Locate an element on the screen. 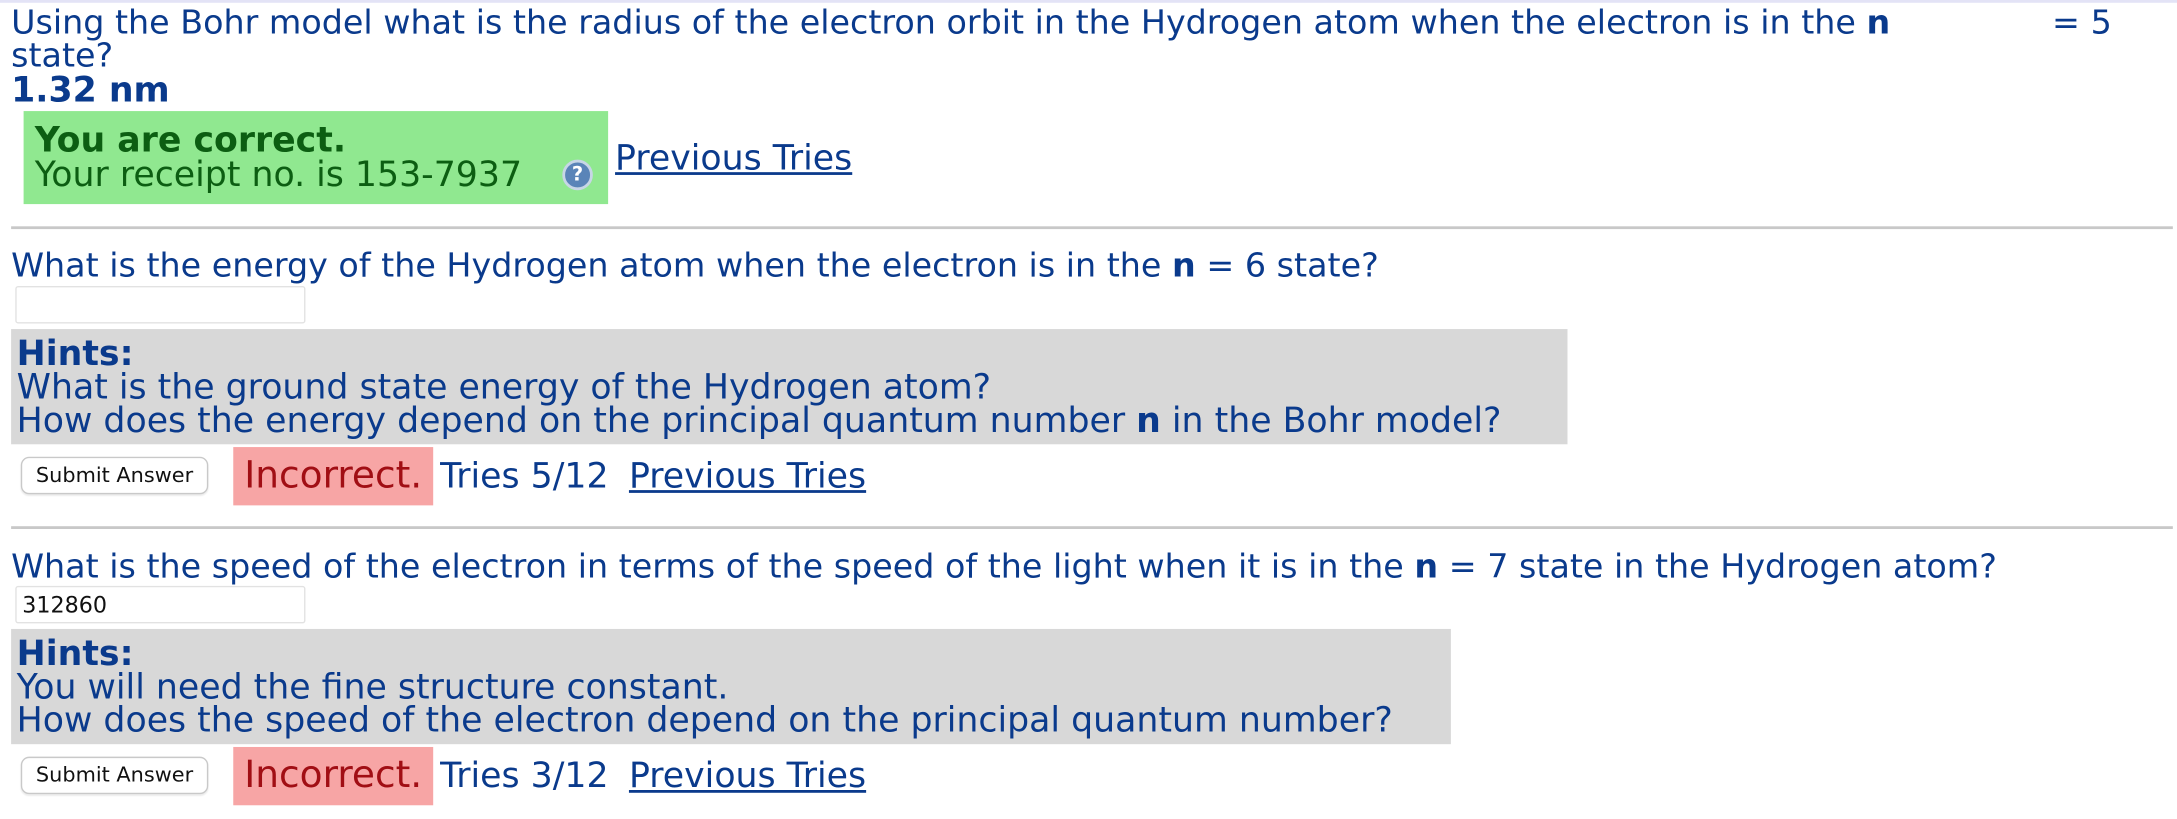 The height and width of the screenshot is (819, 2177). receipt-number: Your receipt no. is 153-7937 is located at coordinates (278, 174).